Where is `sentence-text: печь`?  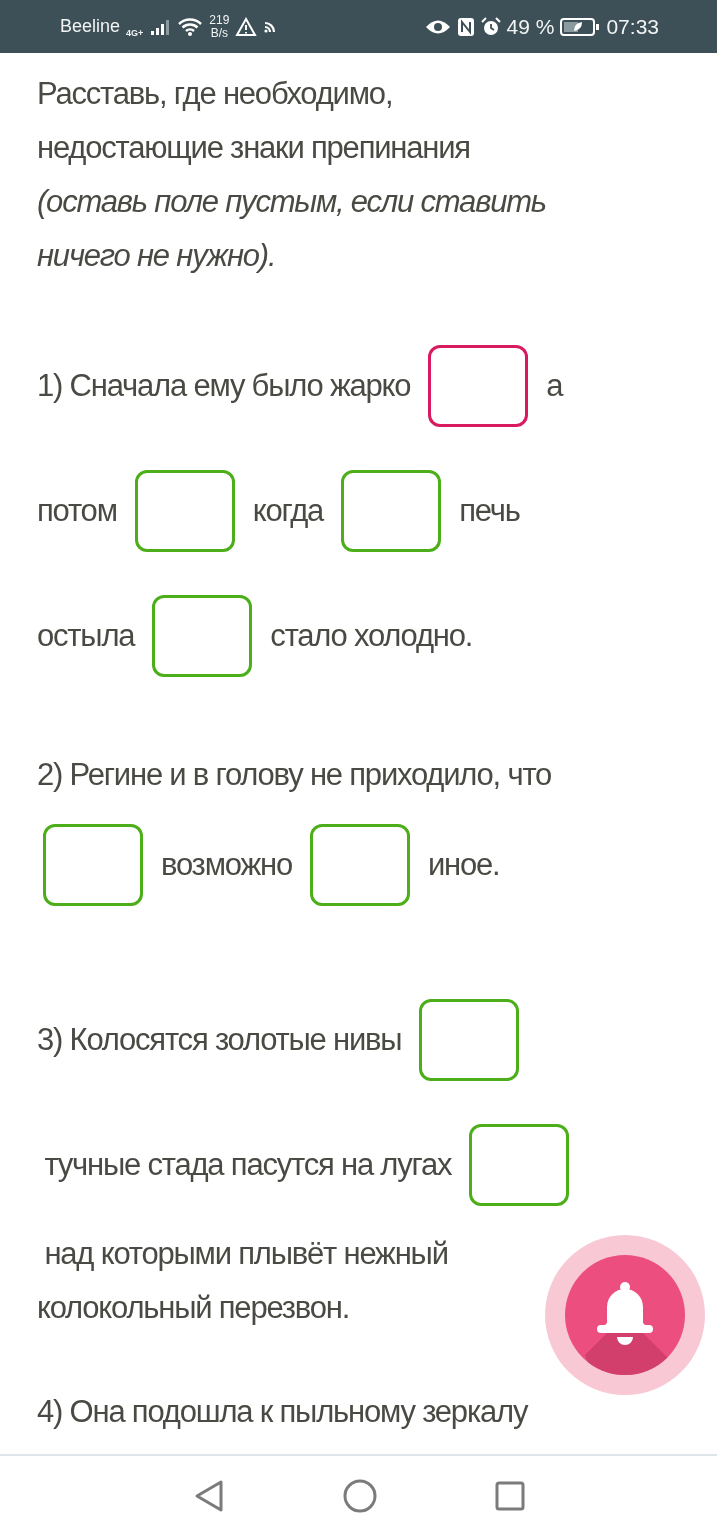 sentence-text: печь is located at coordinates (489, 510).